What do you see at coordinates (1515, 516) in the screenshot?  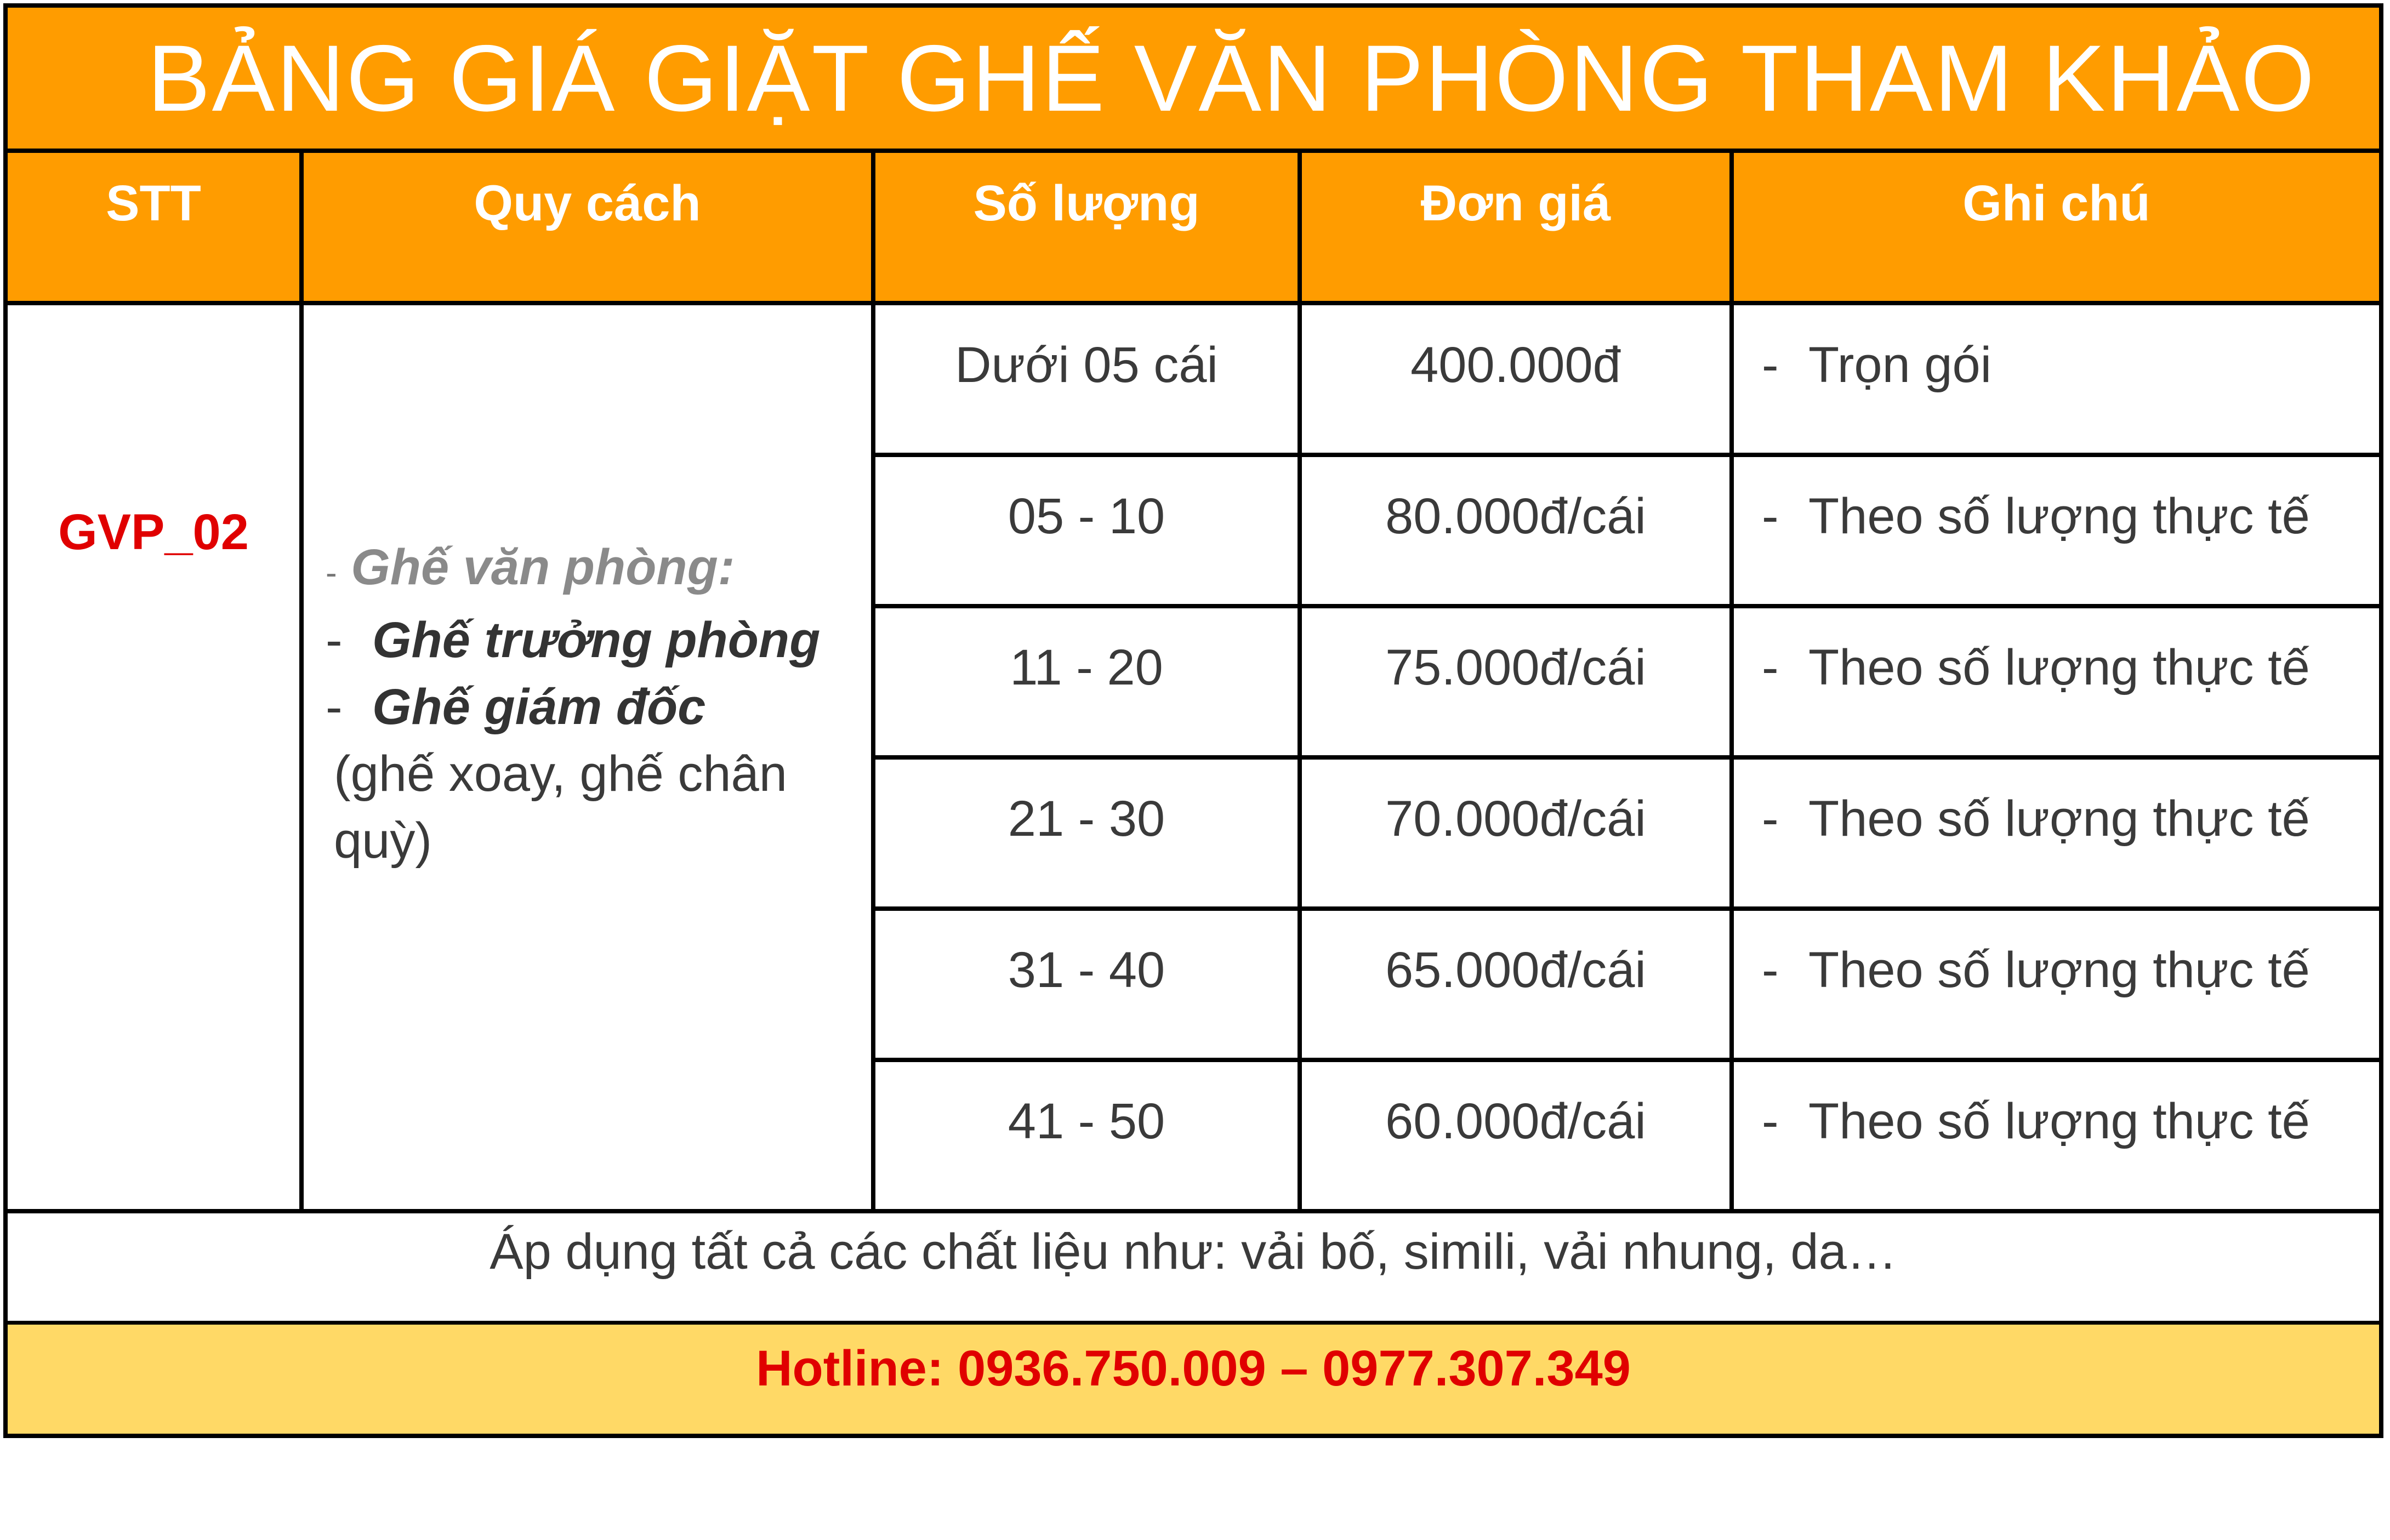 I see `price-cell: 80.000đ/cái` at bounding box center [1515, 516].